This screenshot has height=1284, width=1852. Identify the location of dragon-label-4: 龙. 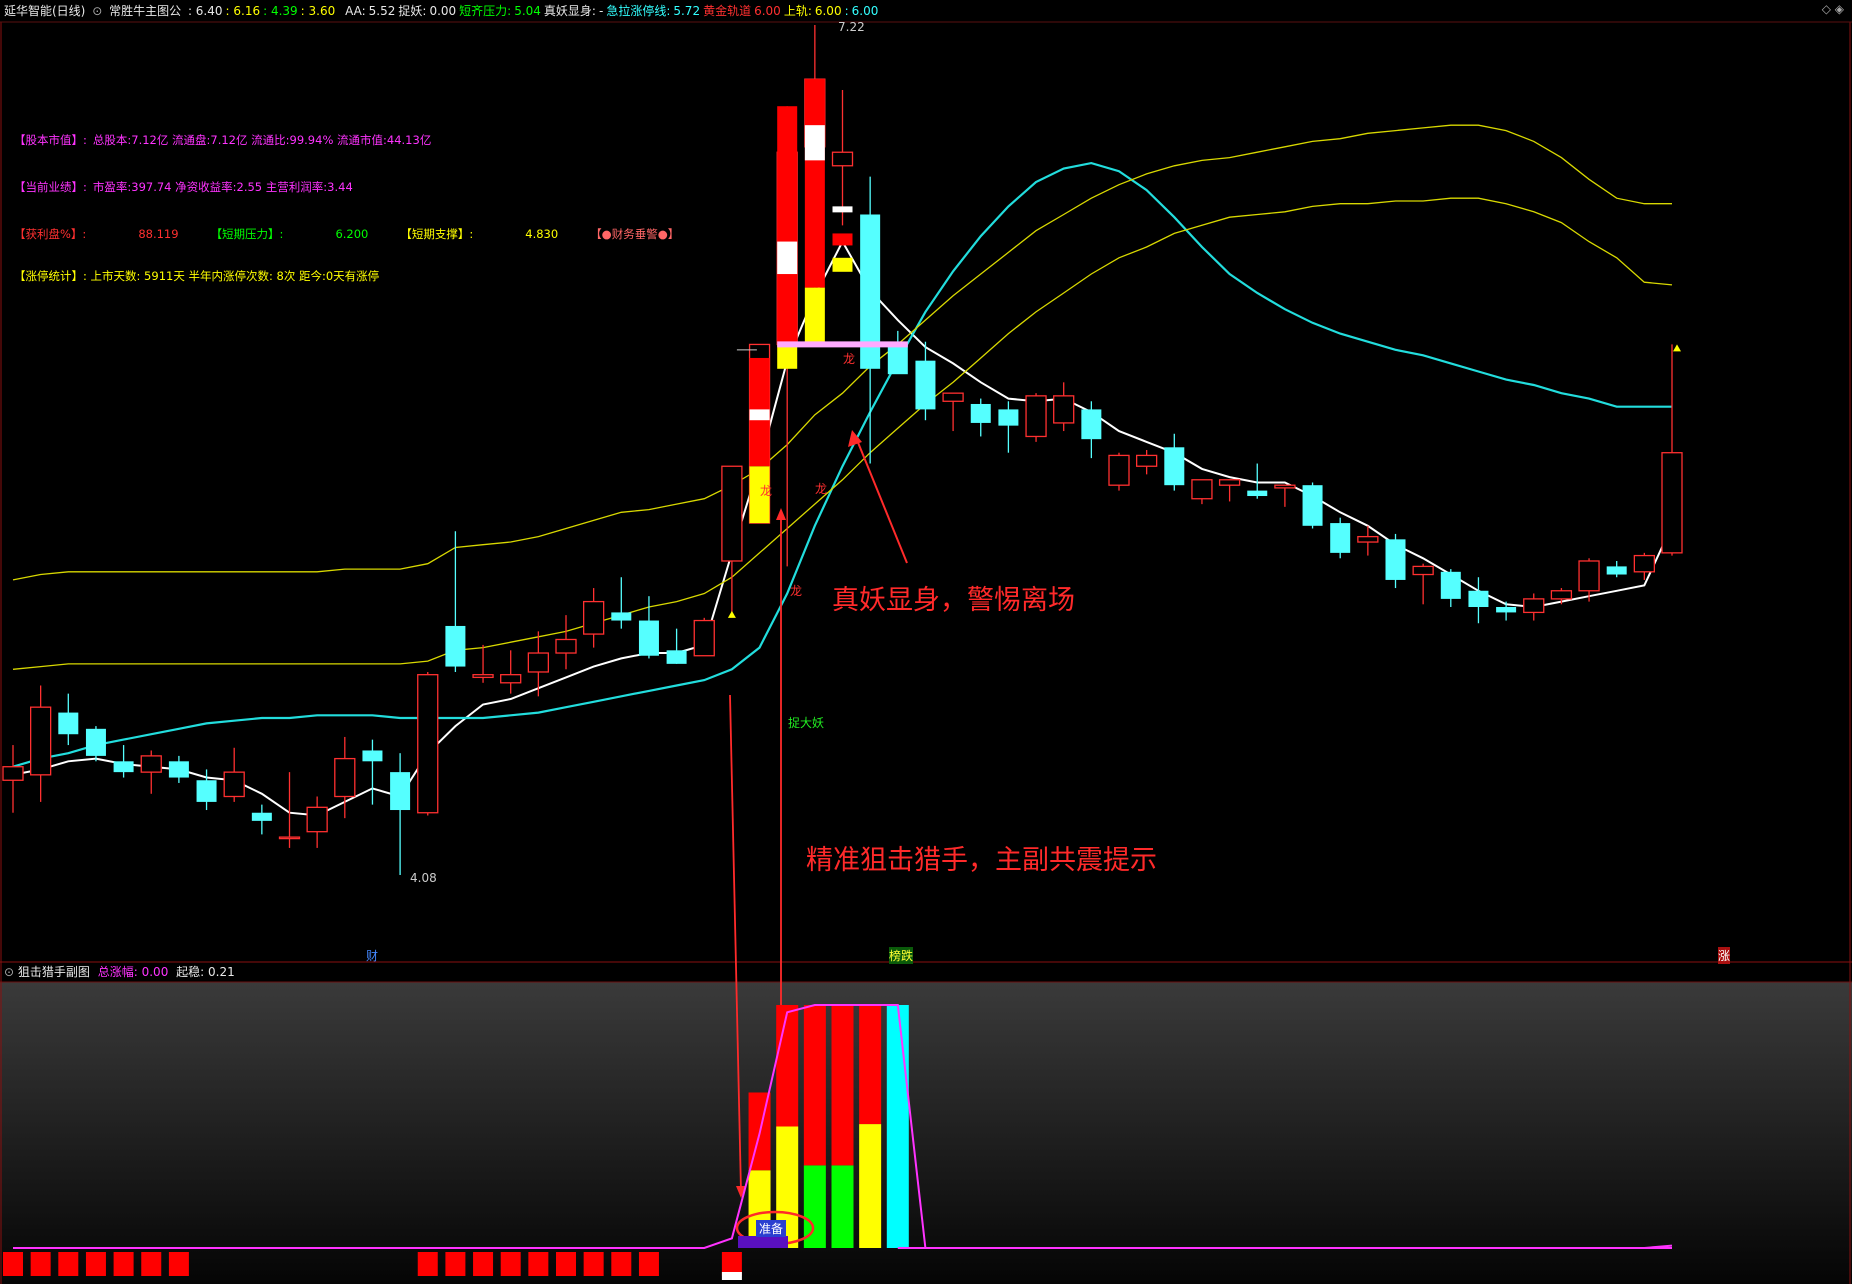
(796, 591).